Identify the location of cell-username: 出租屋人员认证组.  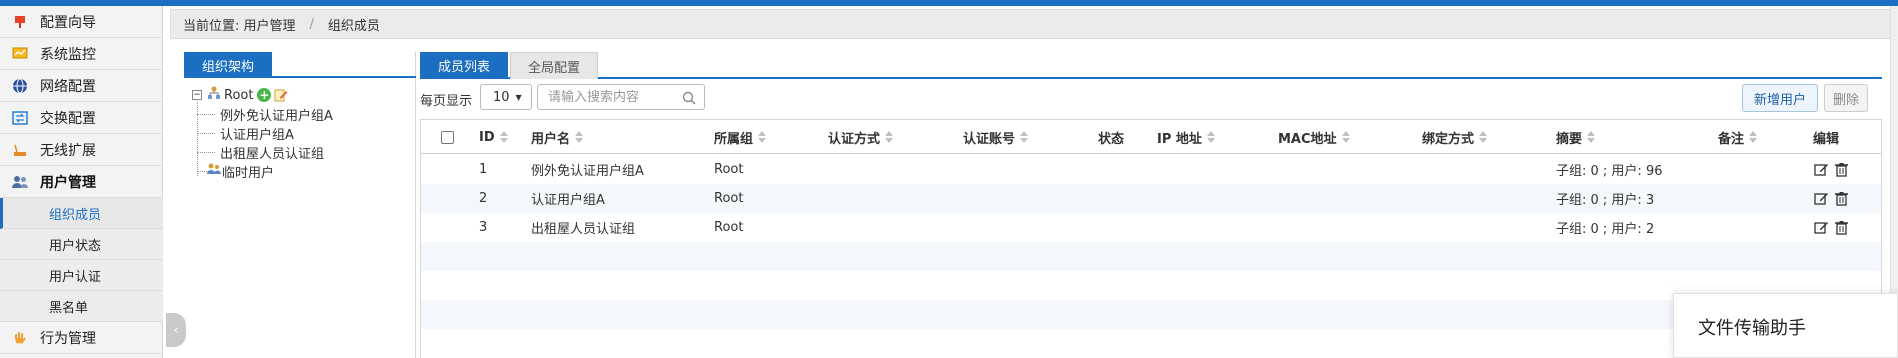
(583, 229).